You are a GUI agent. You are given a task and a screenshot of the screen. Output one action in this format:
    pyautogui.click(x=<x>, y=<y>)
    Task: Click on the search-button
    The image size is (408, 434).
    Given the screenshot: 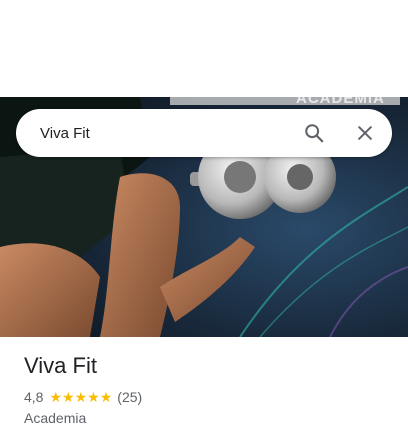 What is the action you would take?
    pyautogui.click(x=314, y=133)
    